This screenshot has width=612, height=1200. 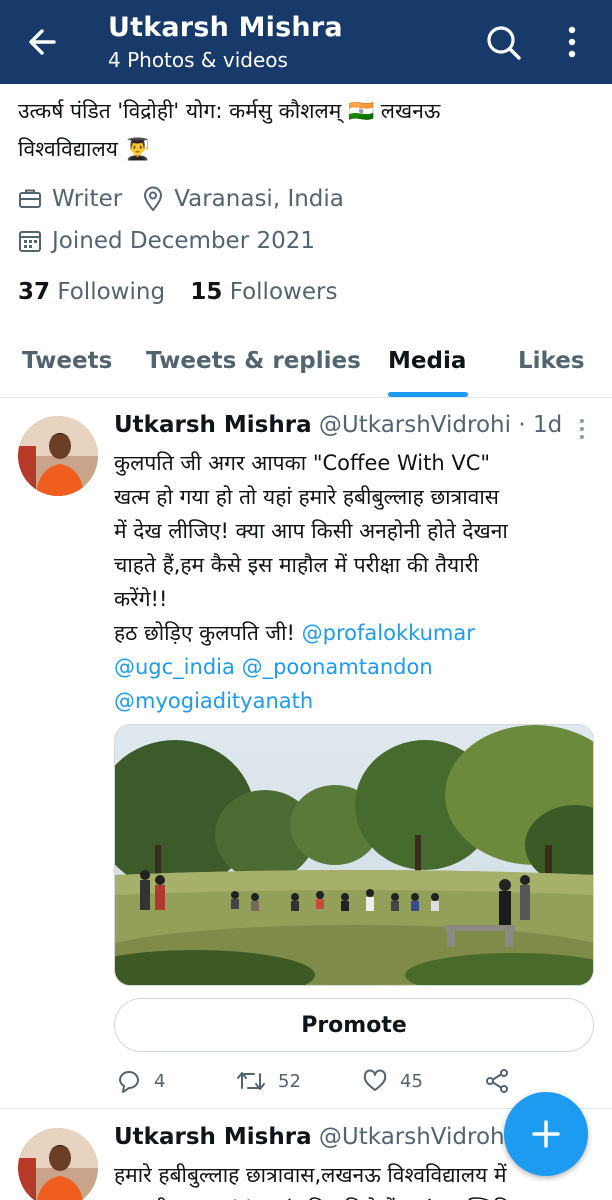 I want to click on app-header: Utkarsh Mishra 4 Photos & videos, so click(x=306, y=42).